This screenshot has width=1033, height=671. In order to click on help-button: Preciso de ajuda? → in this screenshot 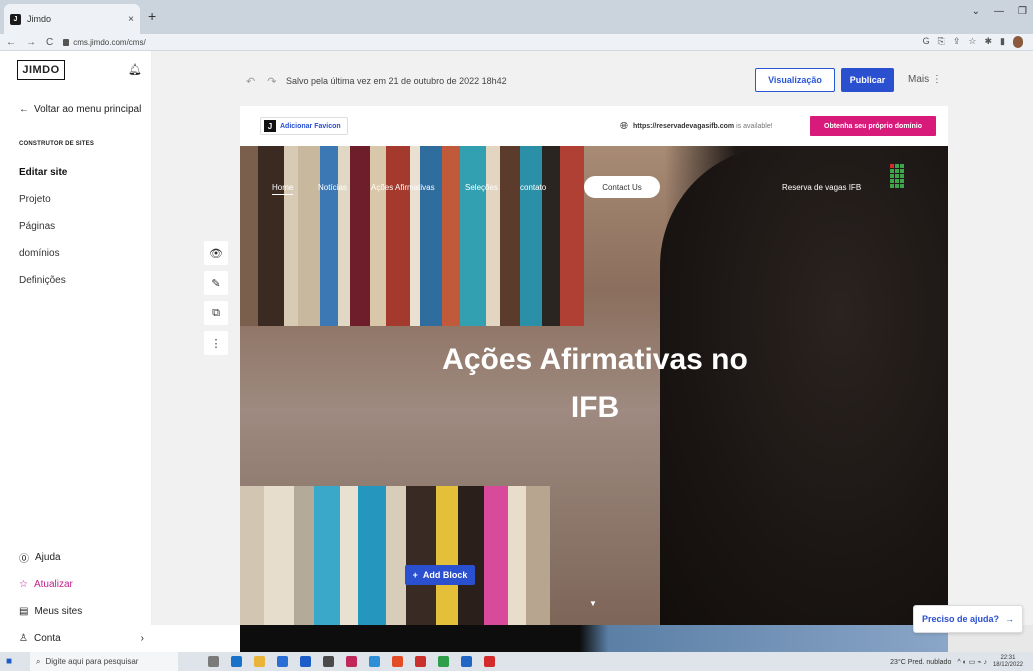, I will do `click(968, 619)`.